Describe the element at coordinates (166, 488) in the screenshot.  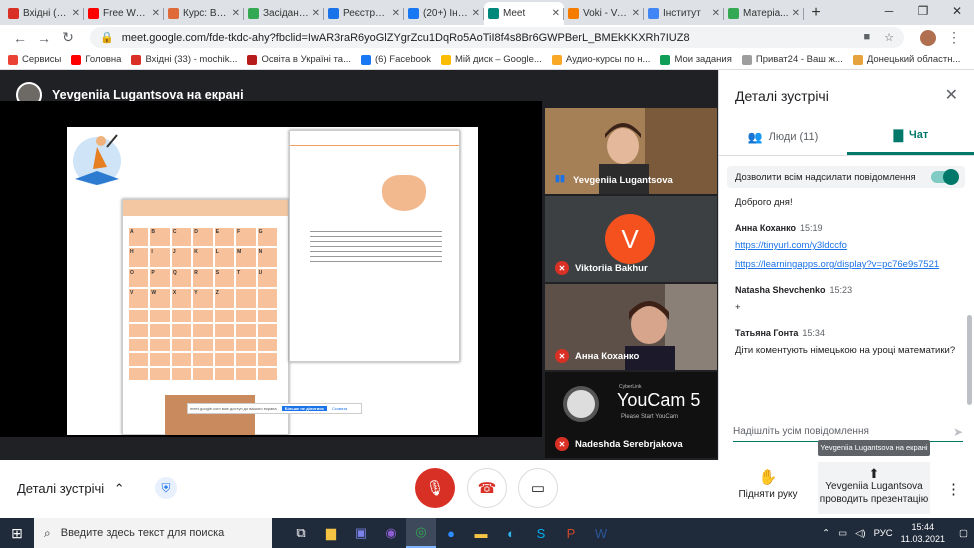
I see `shield-icon: ⛨` at that location.